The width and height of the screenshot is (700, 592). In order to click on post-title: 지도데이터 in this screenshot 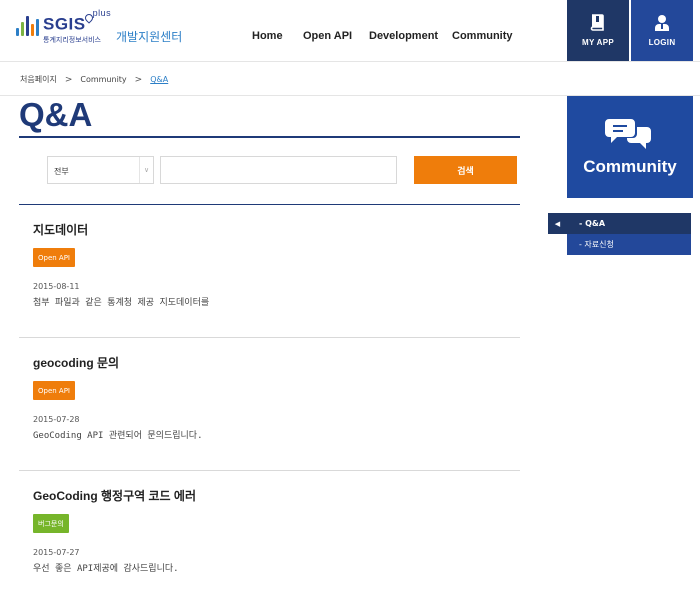, I will do `click(60, 229)`.